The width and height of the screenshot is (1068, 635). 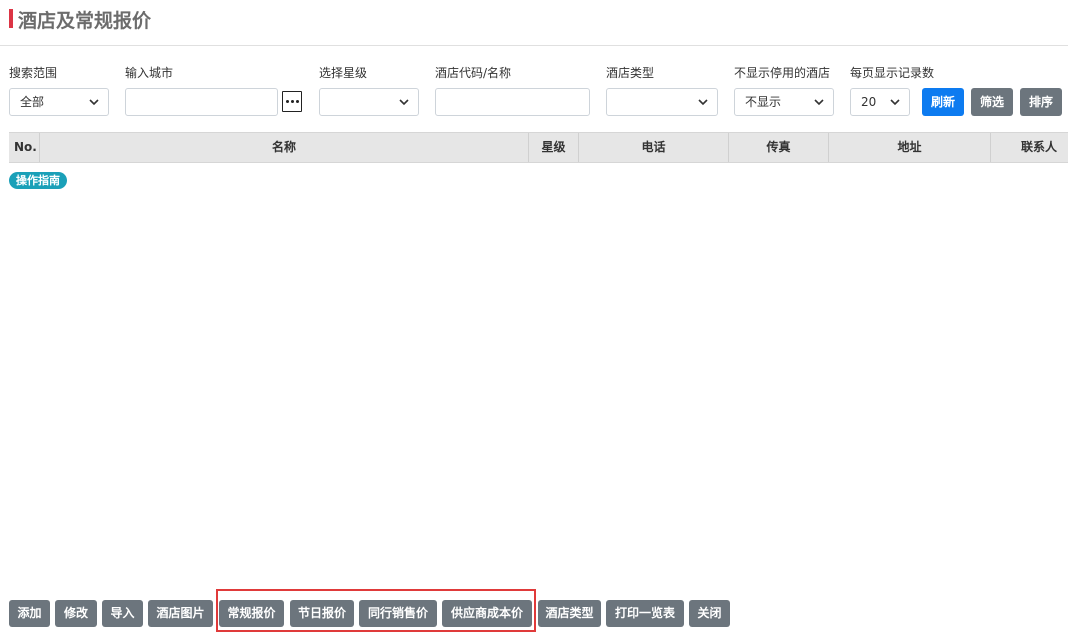 I want to click on column-header-star: 星级, so click(x=554, y=147).